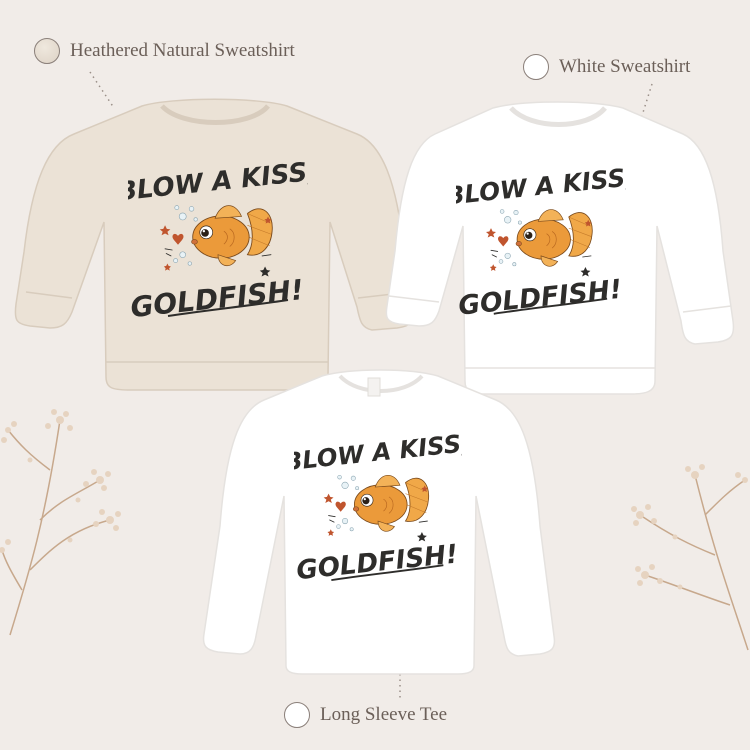 This screenshot has width=750, height=750. I want to click on variant-label-text: Heathered Natural Sweatshirt, so click(182, 50).